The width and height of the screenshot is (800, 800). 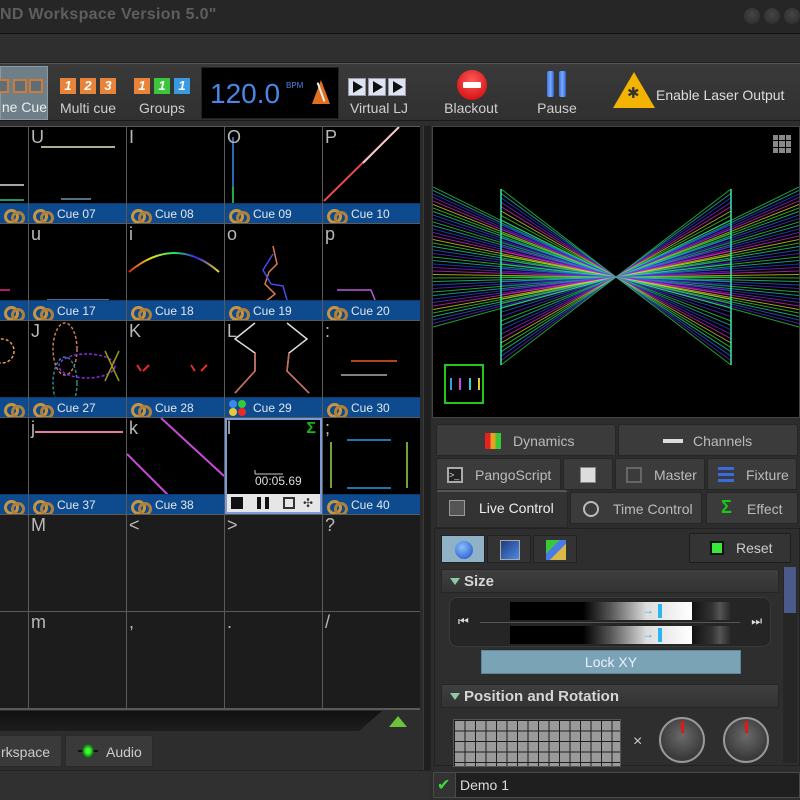 I want to click on cue-label-bar: Cue 37, so click(x=77, y=504).